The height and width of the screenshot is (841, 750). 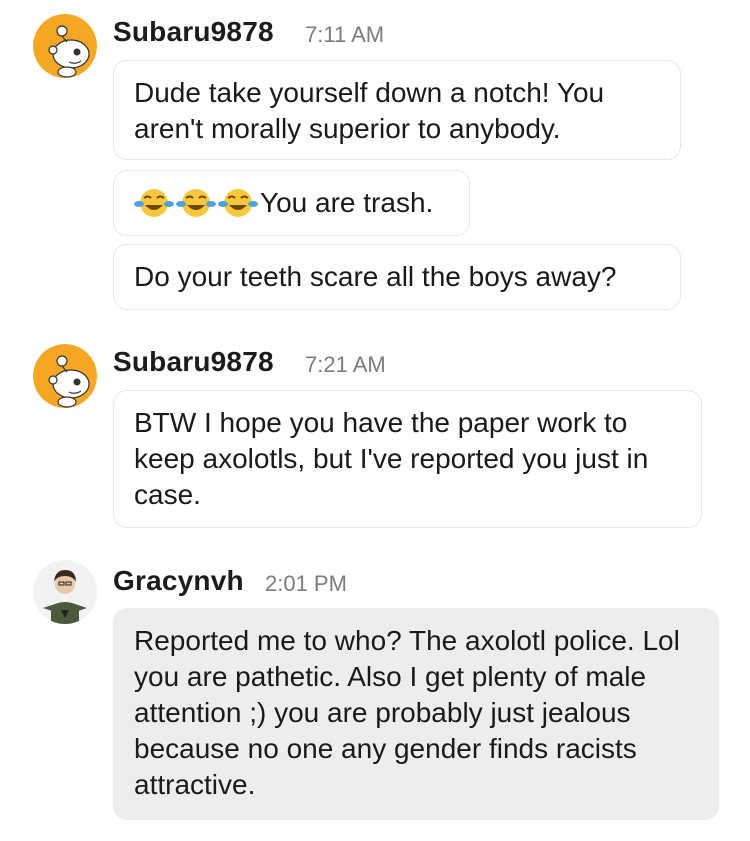 I want to click on timestamp: 7:21 AM, so click(x=345, y=364).